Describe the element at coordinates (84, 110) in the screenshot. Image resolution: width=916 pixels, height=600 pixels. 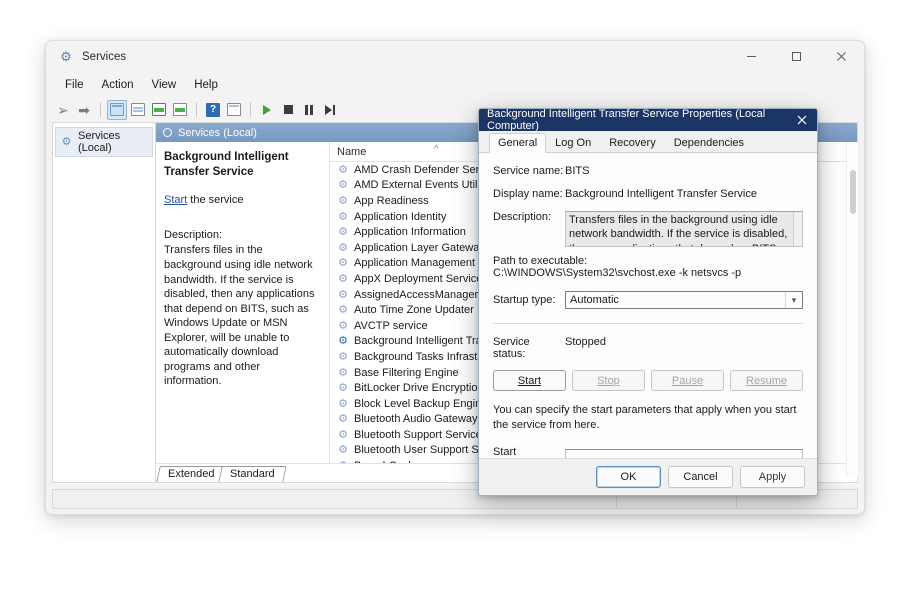
I see `forward-arrow-icon: ➡` at that location.